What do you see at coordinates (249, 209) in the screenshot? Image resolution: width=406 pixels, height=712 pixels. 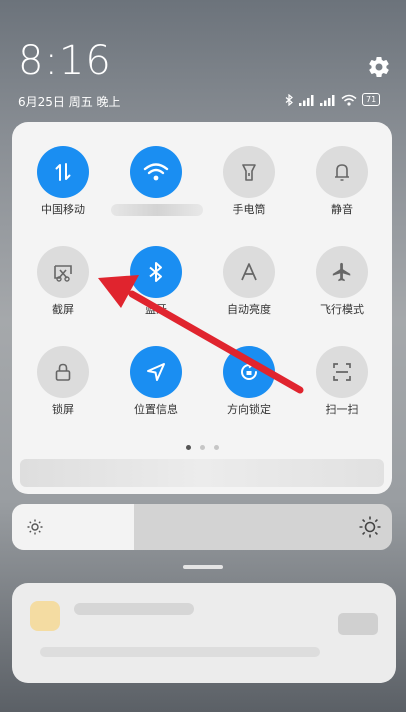 I see `tile-label: 手电筒` at bounding box center [249, 209].